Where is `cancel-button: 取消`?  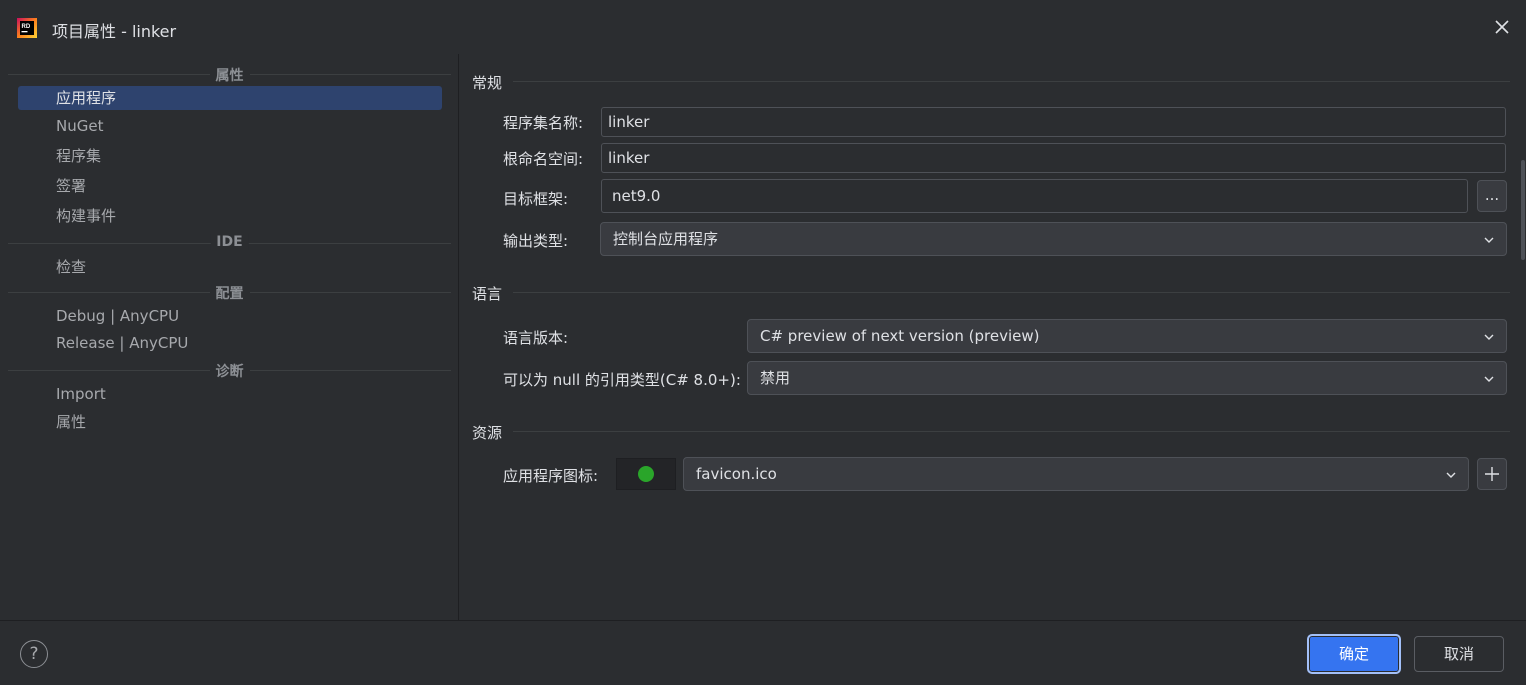
cancel-button: 取消 is located at coordinates (1459, 654).